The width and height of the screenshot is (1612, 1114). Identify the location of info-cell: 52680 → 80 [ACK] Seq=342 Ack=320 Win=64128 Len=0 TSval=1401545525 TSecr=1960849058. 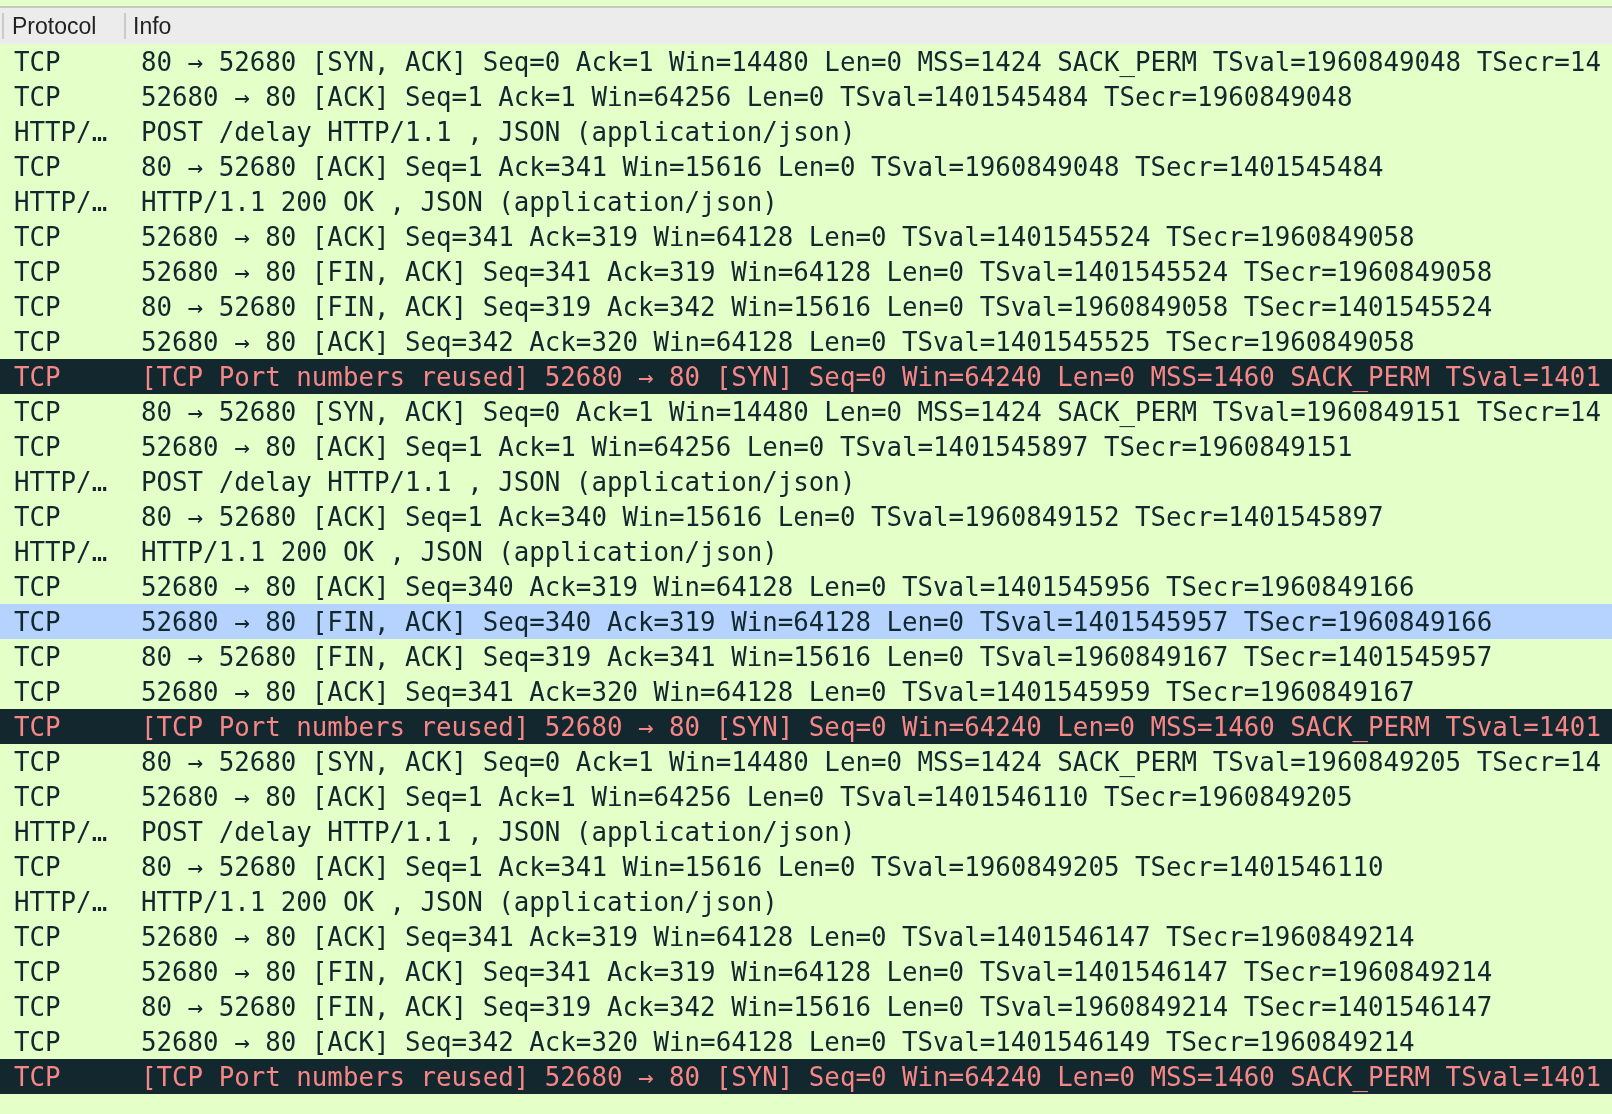
(778, 341).